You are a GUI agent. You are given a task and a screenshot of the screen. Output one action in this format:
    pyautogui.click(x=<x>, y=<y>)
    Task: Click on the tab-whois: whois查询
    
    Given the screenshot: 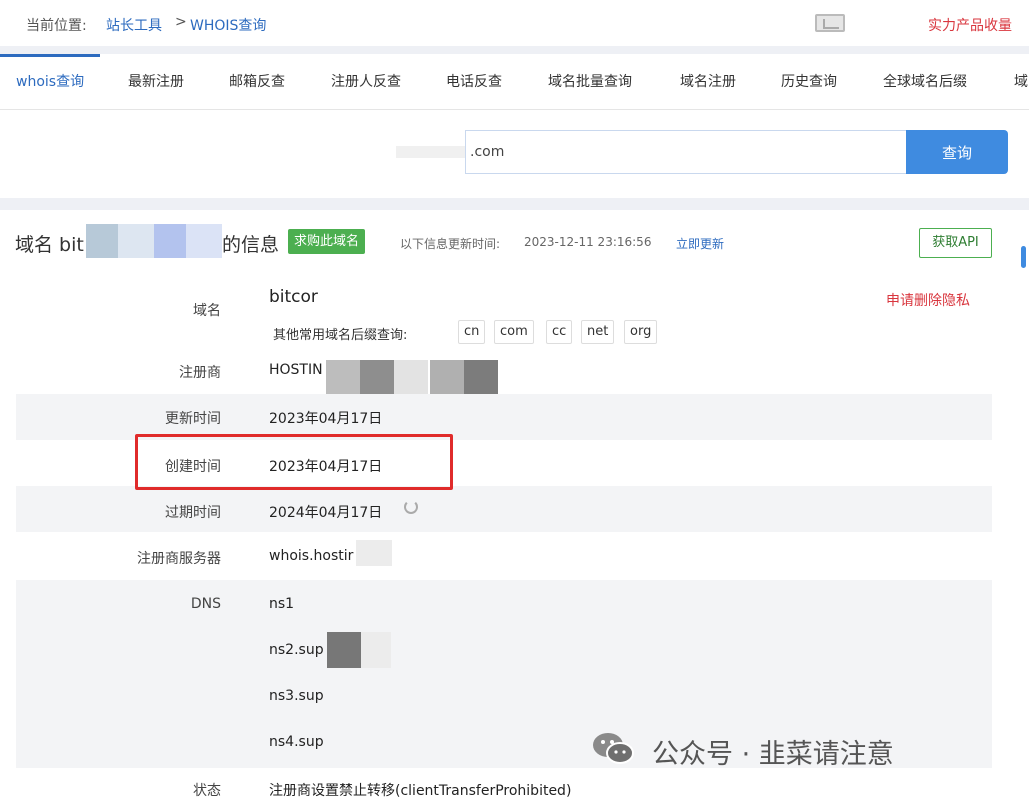 What is the action you would take?
    pyautogui.click(x=50, y=82)
    